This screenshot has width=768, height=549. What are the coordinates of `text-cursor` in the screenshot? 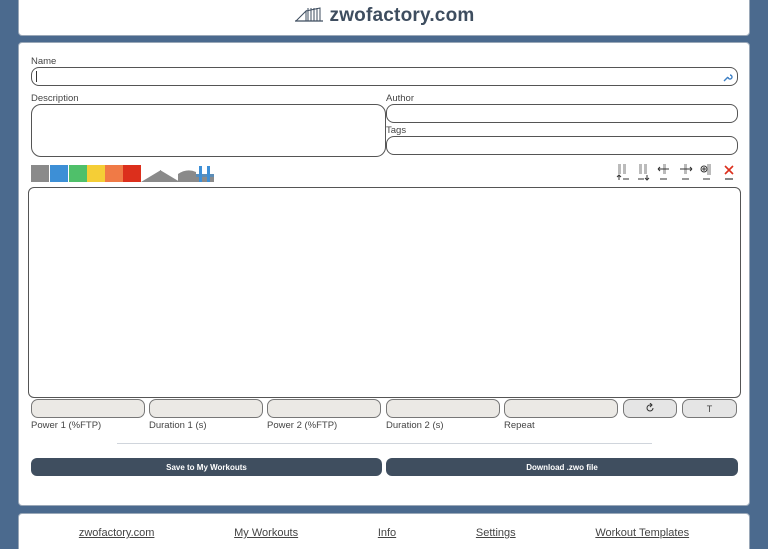 It's located at (36, 76).